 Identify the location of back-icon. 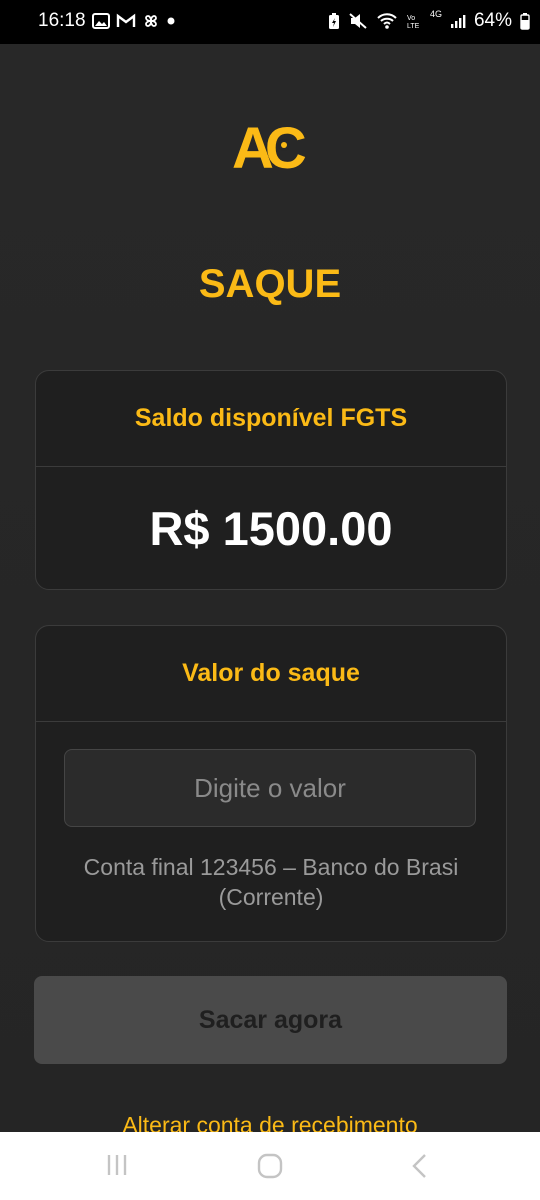
(420, 1166).